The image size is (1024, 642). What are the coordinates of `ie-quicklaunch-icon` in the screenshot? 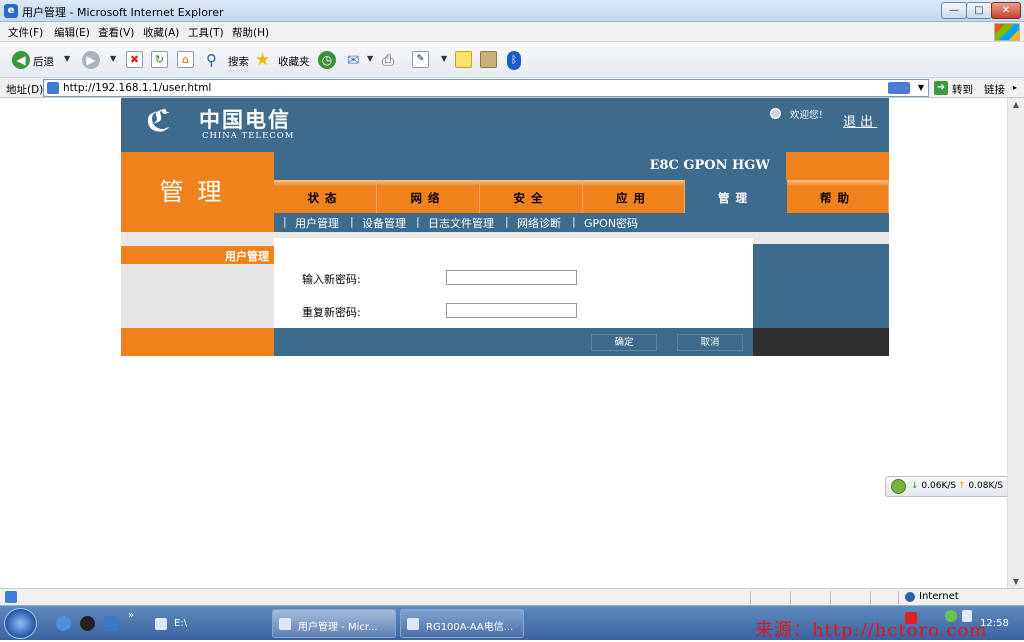 It's located at (63, 623).